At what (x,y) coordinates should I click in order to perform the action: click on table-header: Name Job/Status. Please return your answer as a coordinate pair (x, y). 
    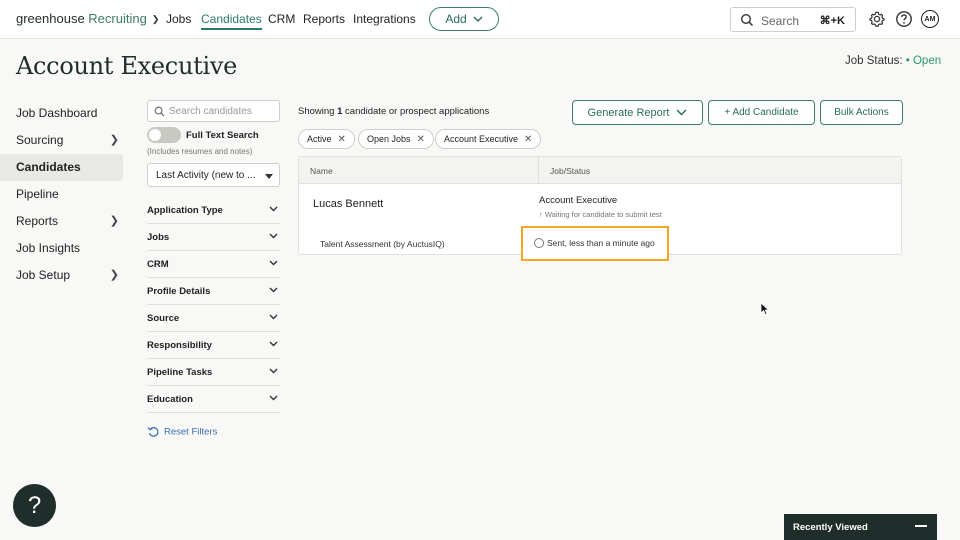
    Looking at the image, I should click on (600, 170).